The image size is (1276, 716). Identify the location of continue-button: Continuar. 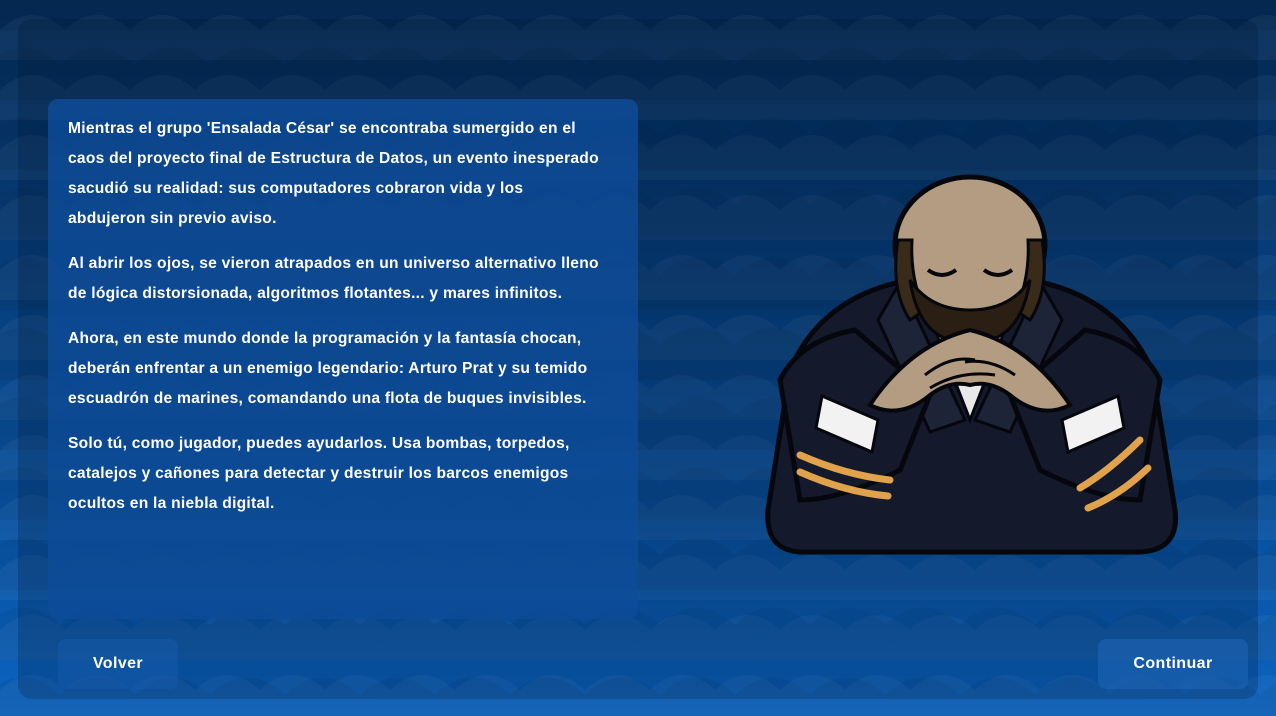
(1173, 664).